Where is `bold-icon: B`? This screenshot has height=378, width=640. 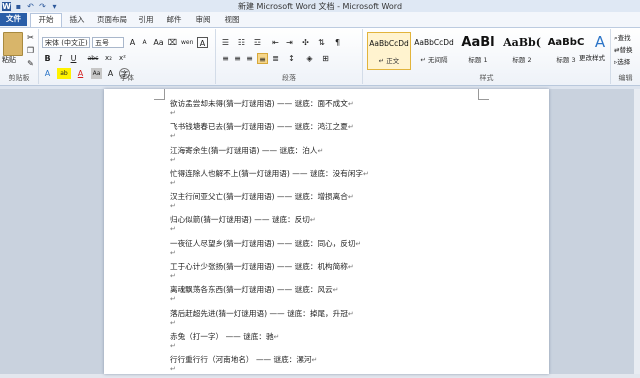 bold-icon: B is located at coordinates (47, 58).